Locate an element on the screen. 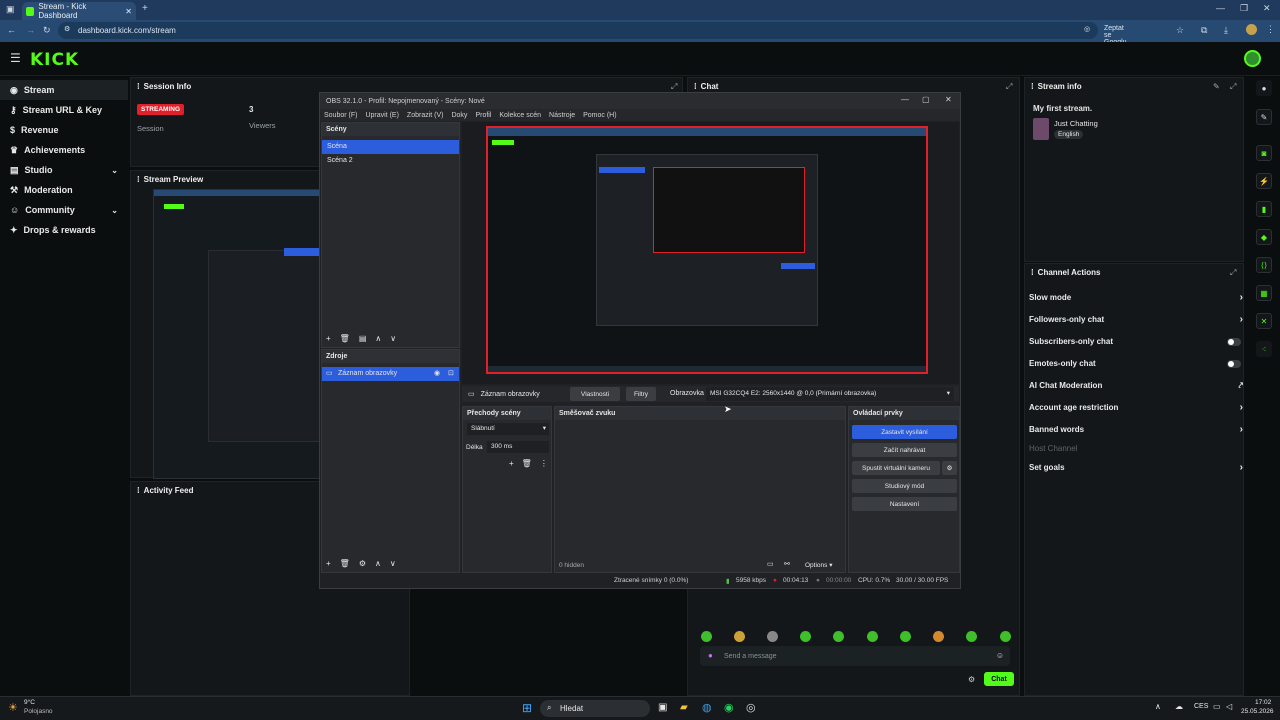  emoji-icon: ☺ is located at coordinates (1000, 655).